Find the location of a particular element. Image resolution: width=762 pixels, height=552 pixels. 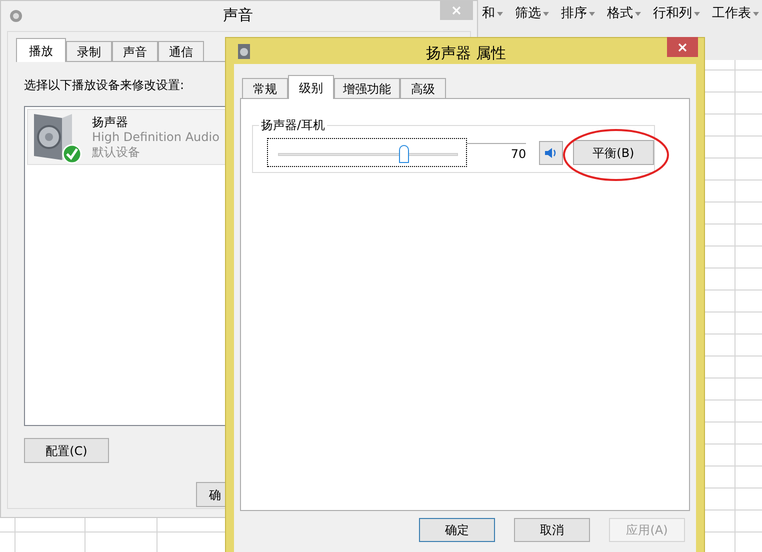

dialog-title: 扬声器 属性 is located at coordinates (466, 53).